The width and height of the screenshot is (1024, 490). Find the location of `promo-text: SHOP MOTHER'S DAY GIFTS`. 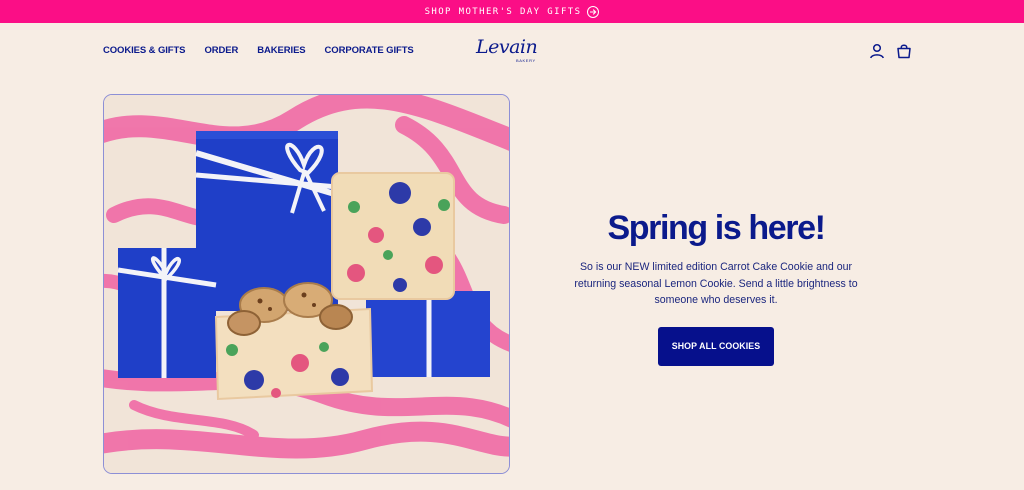

promo-text: SHOP MOTHER'S DAY GIFTS is located at coordinates (503, 12).